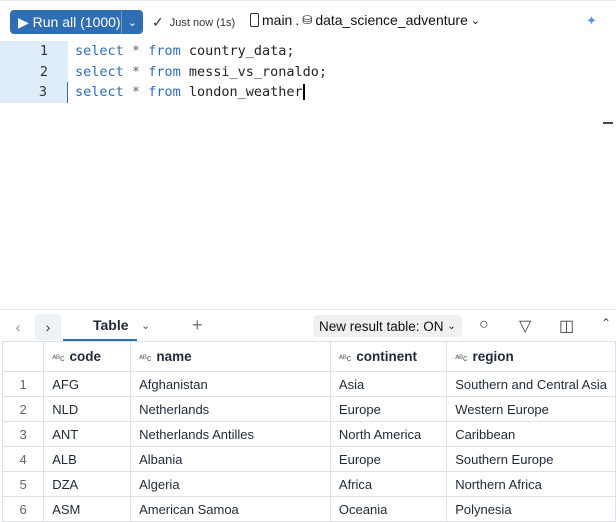 The width and height of the screenshot is (616, 522). I want to click on table-cell: Afghanistan, so click(230, 384).